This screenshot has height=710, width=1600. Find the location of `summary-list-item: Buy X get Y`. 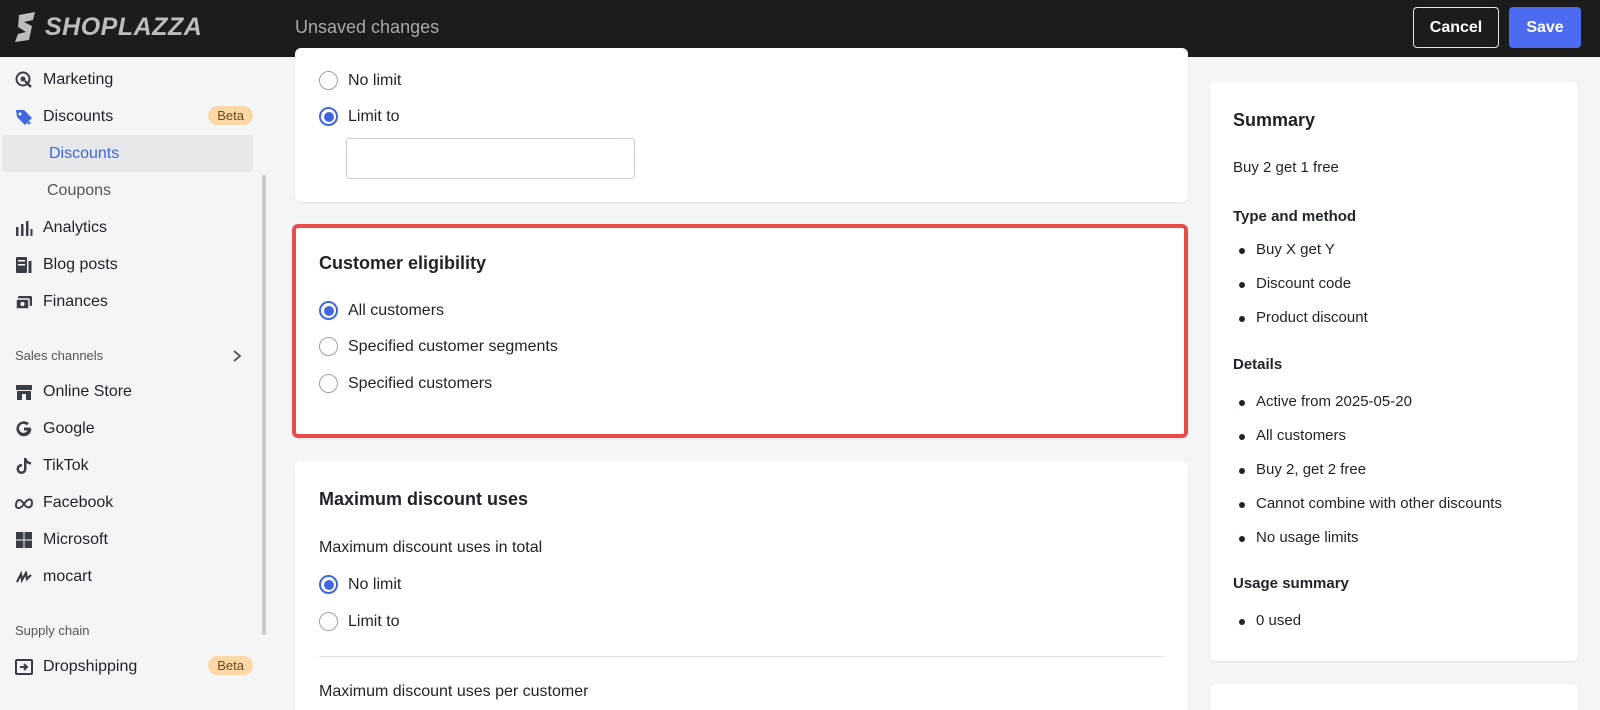

summary-list-item: Buy X get Y is located at coordinates (1287, 249).